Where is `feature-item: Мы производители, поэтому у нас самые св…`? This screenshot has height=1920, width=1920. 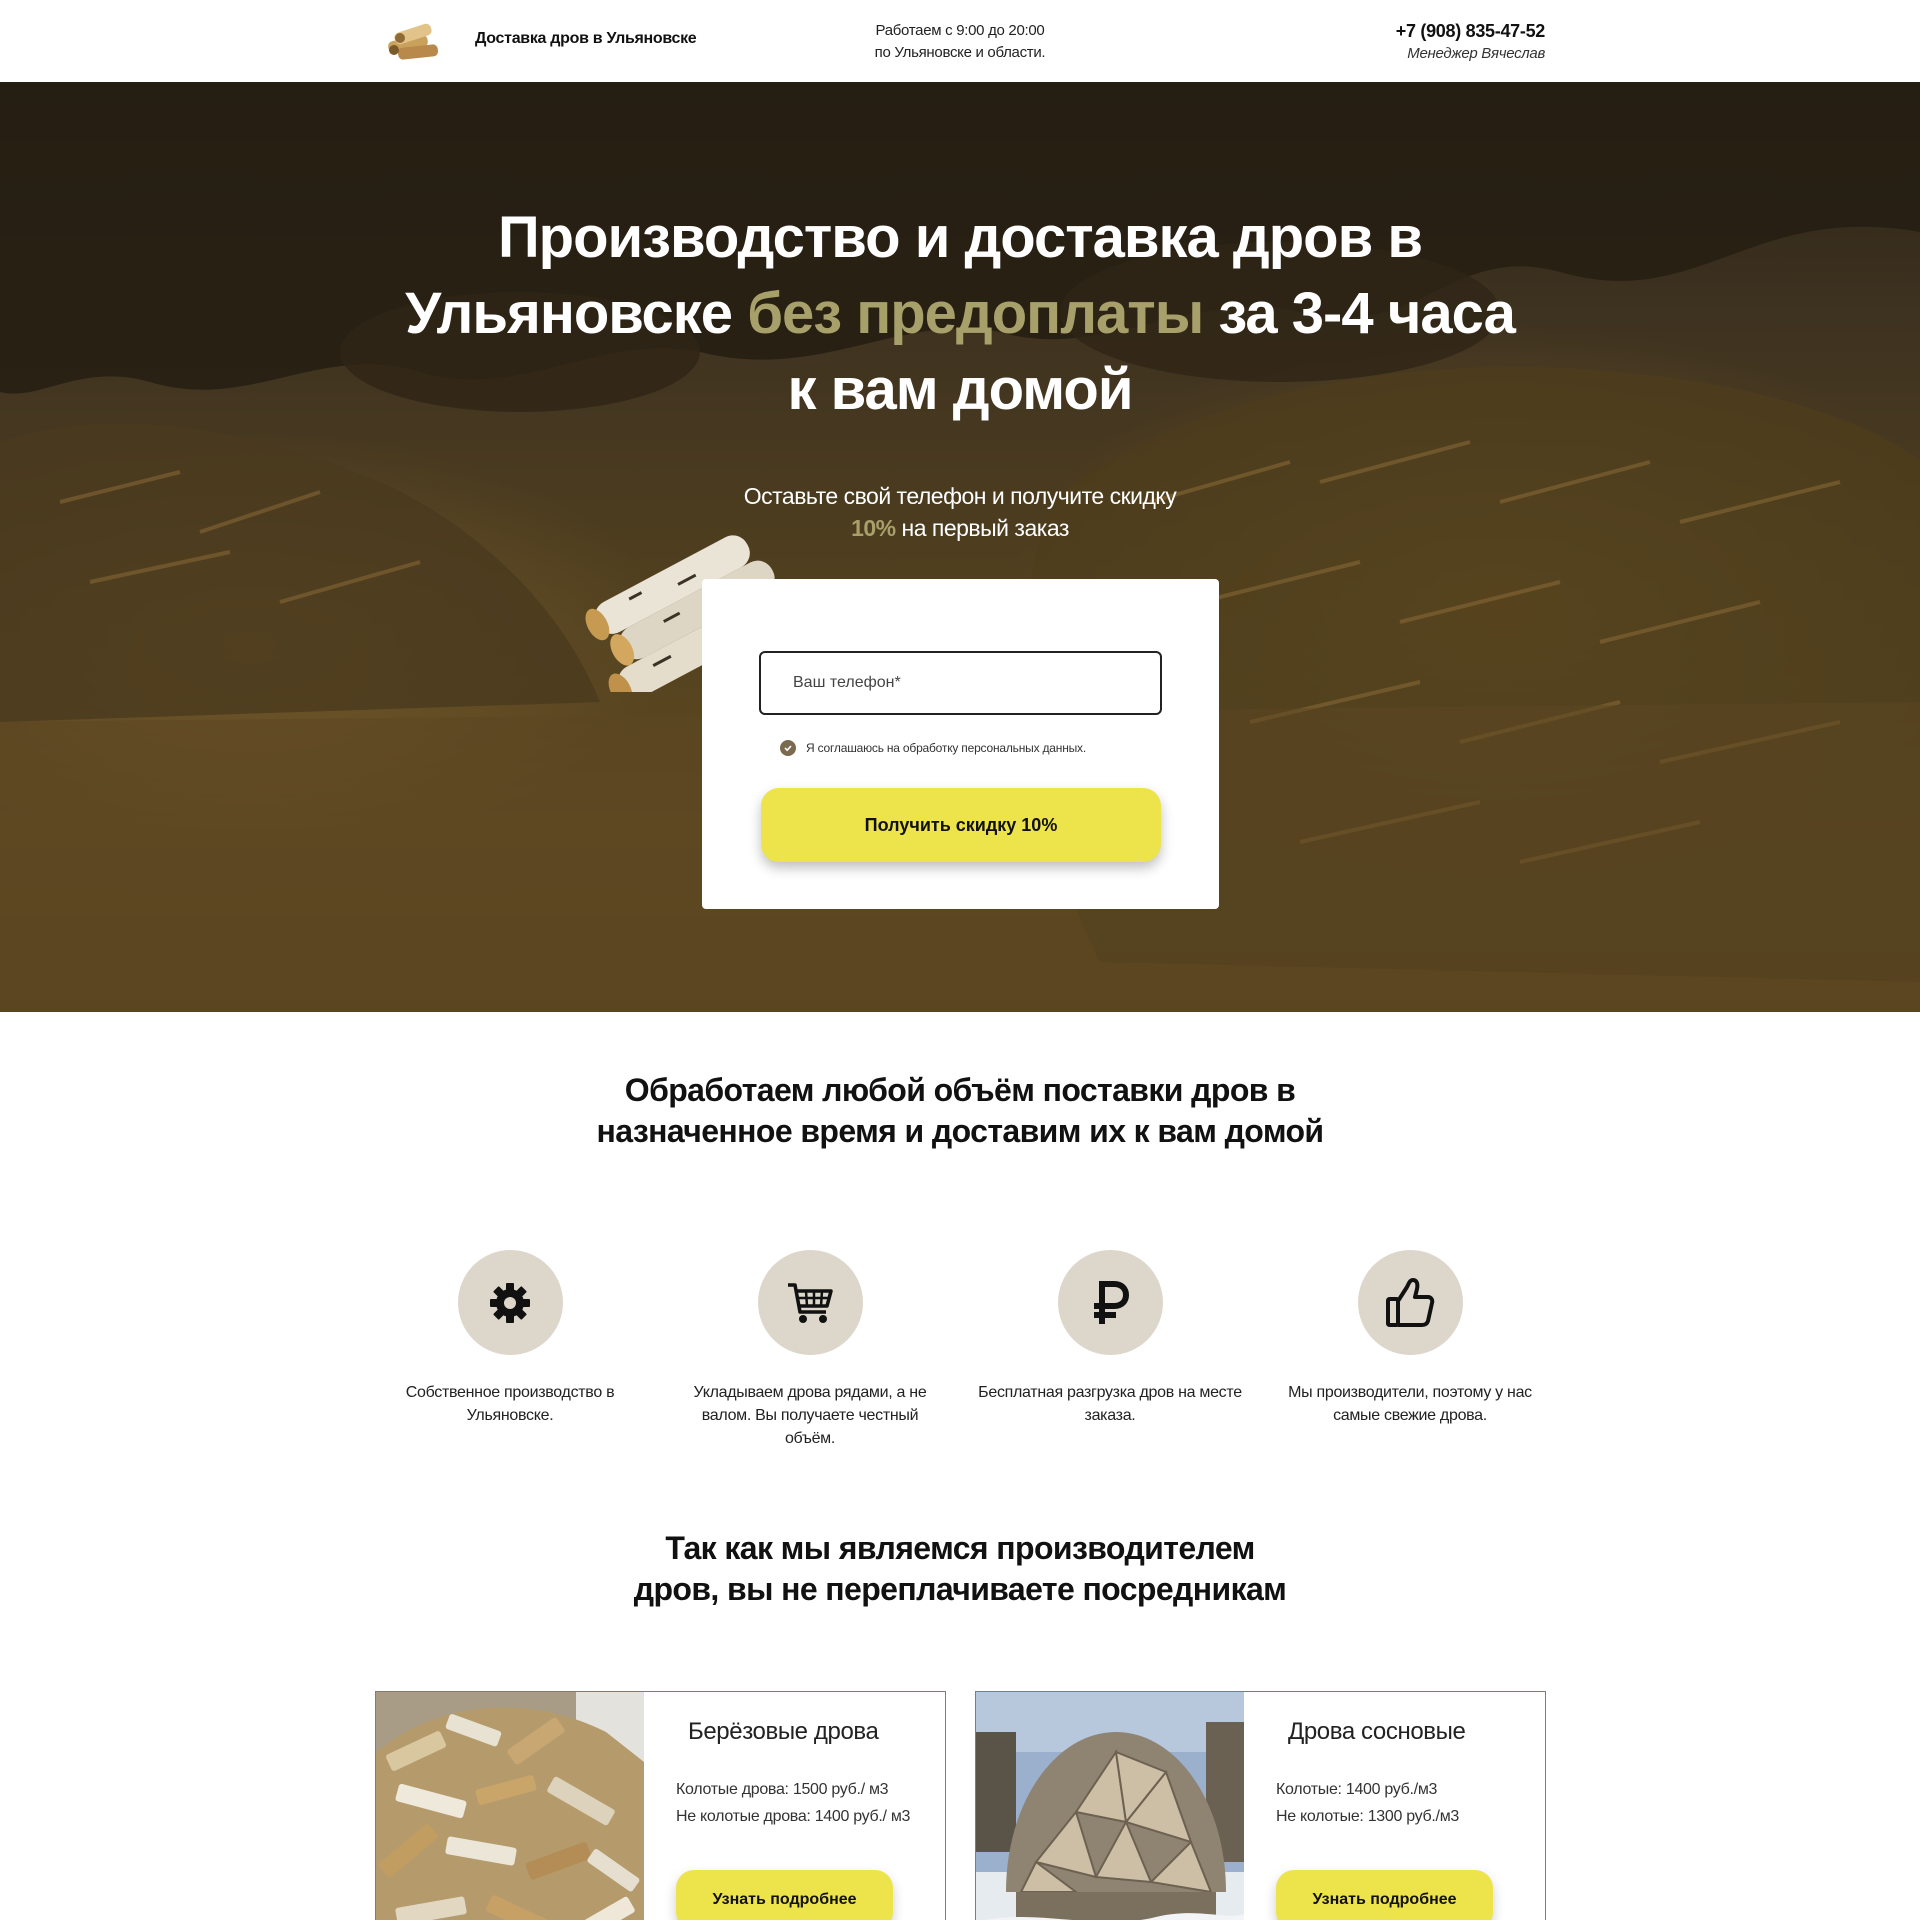
feature-item: Мы производители, поэтому у нас самые св… is located at coordinates (1410, 1338).